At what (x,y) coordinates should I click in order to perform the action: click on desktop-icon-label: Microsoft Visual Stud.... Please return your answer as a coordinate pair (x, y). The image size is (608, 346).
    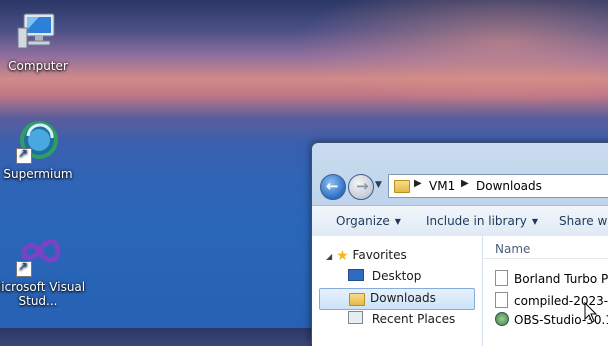
    Looking at the image, I should click on (43, 294).